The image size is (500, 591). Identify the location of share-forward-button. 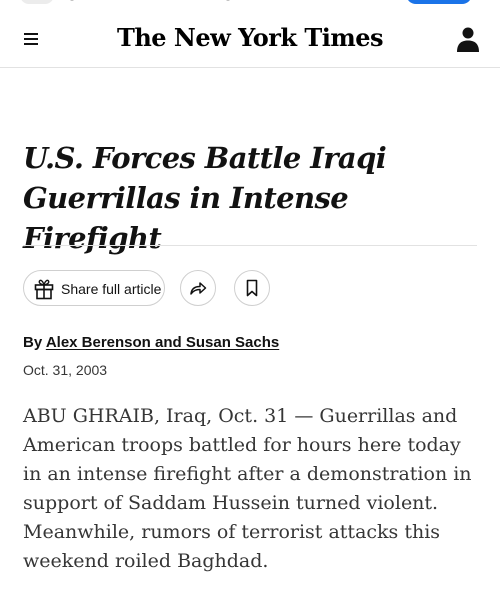
(198, 288).